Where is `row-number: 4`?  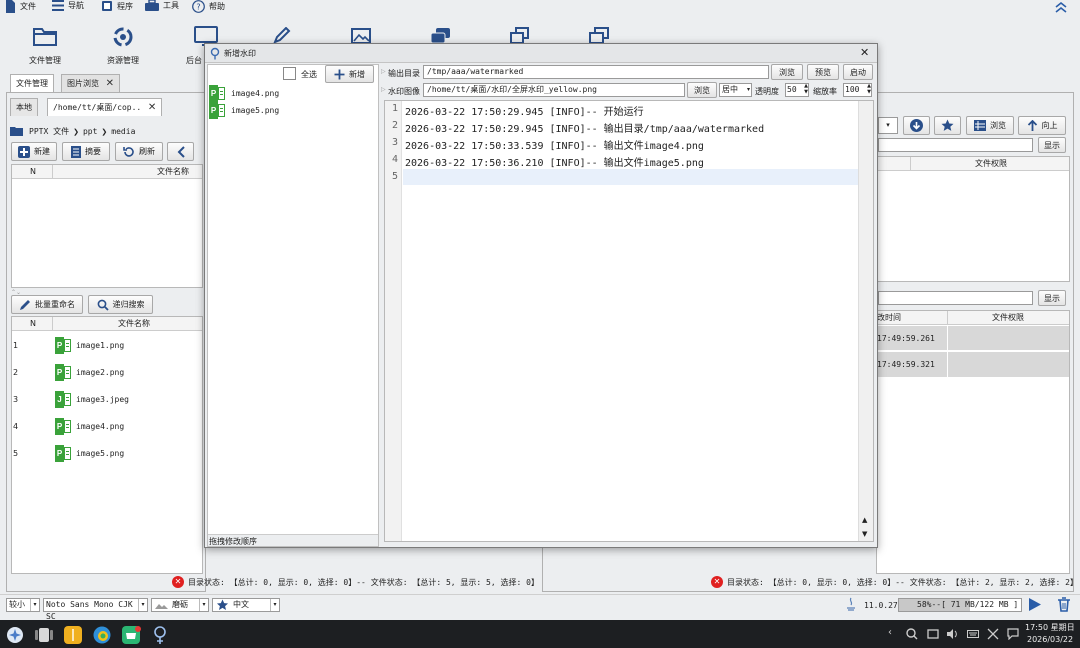
row-number: 4 is located at coordinates (16, 426).